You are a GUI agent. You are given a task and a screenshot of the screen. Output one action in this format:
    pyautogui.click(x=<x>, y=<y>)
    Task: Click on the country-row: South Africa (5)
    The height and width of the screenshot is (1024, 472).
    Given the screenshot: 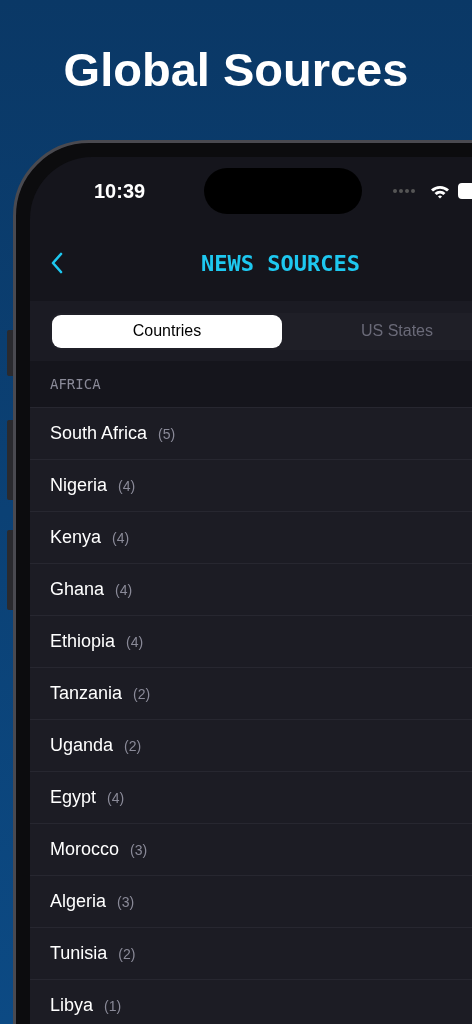 What is the action you would take?
    pyautogui.click(x=251, y=433)
    